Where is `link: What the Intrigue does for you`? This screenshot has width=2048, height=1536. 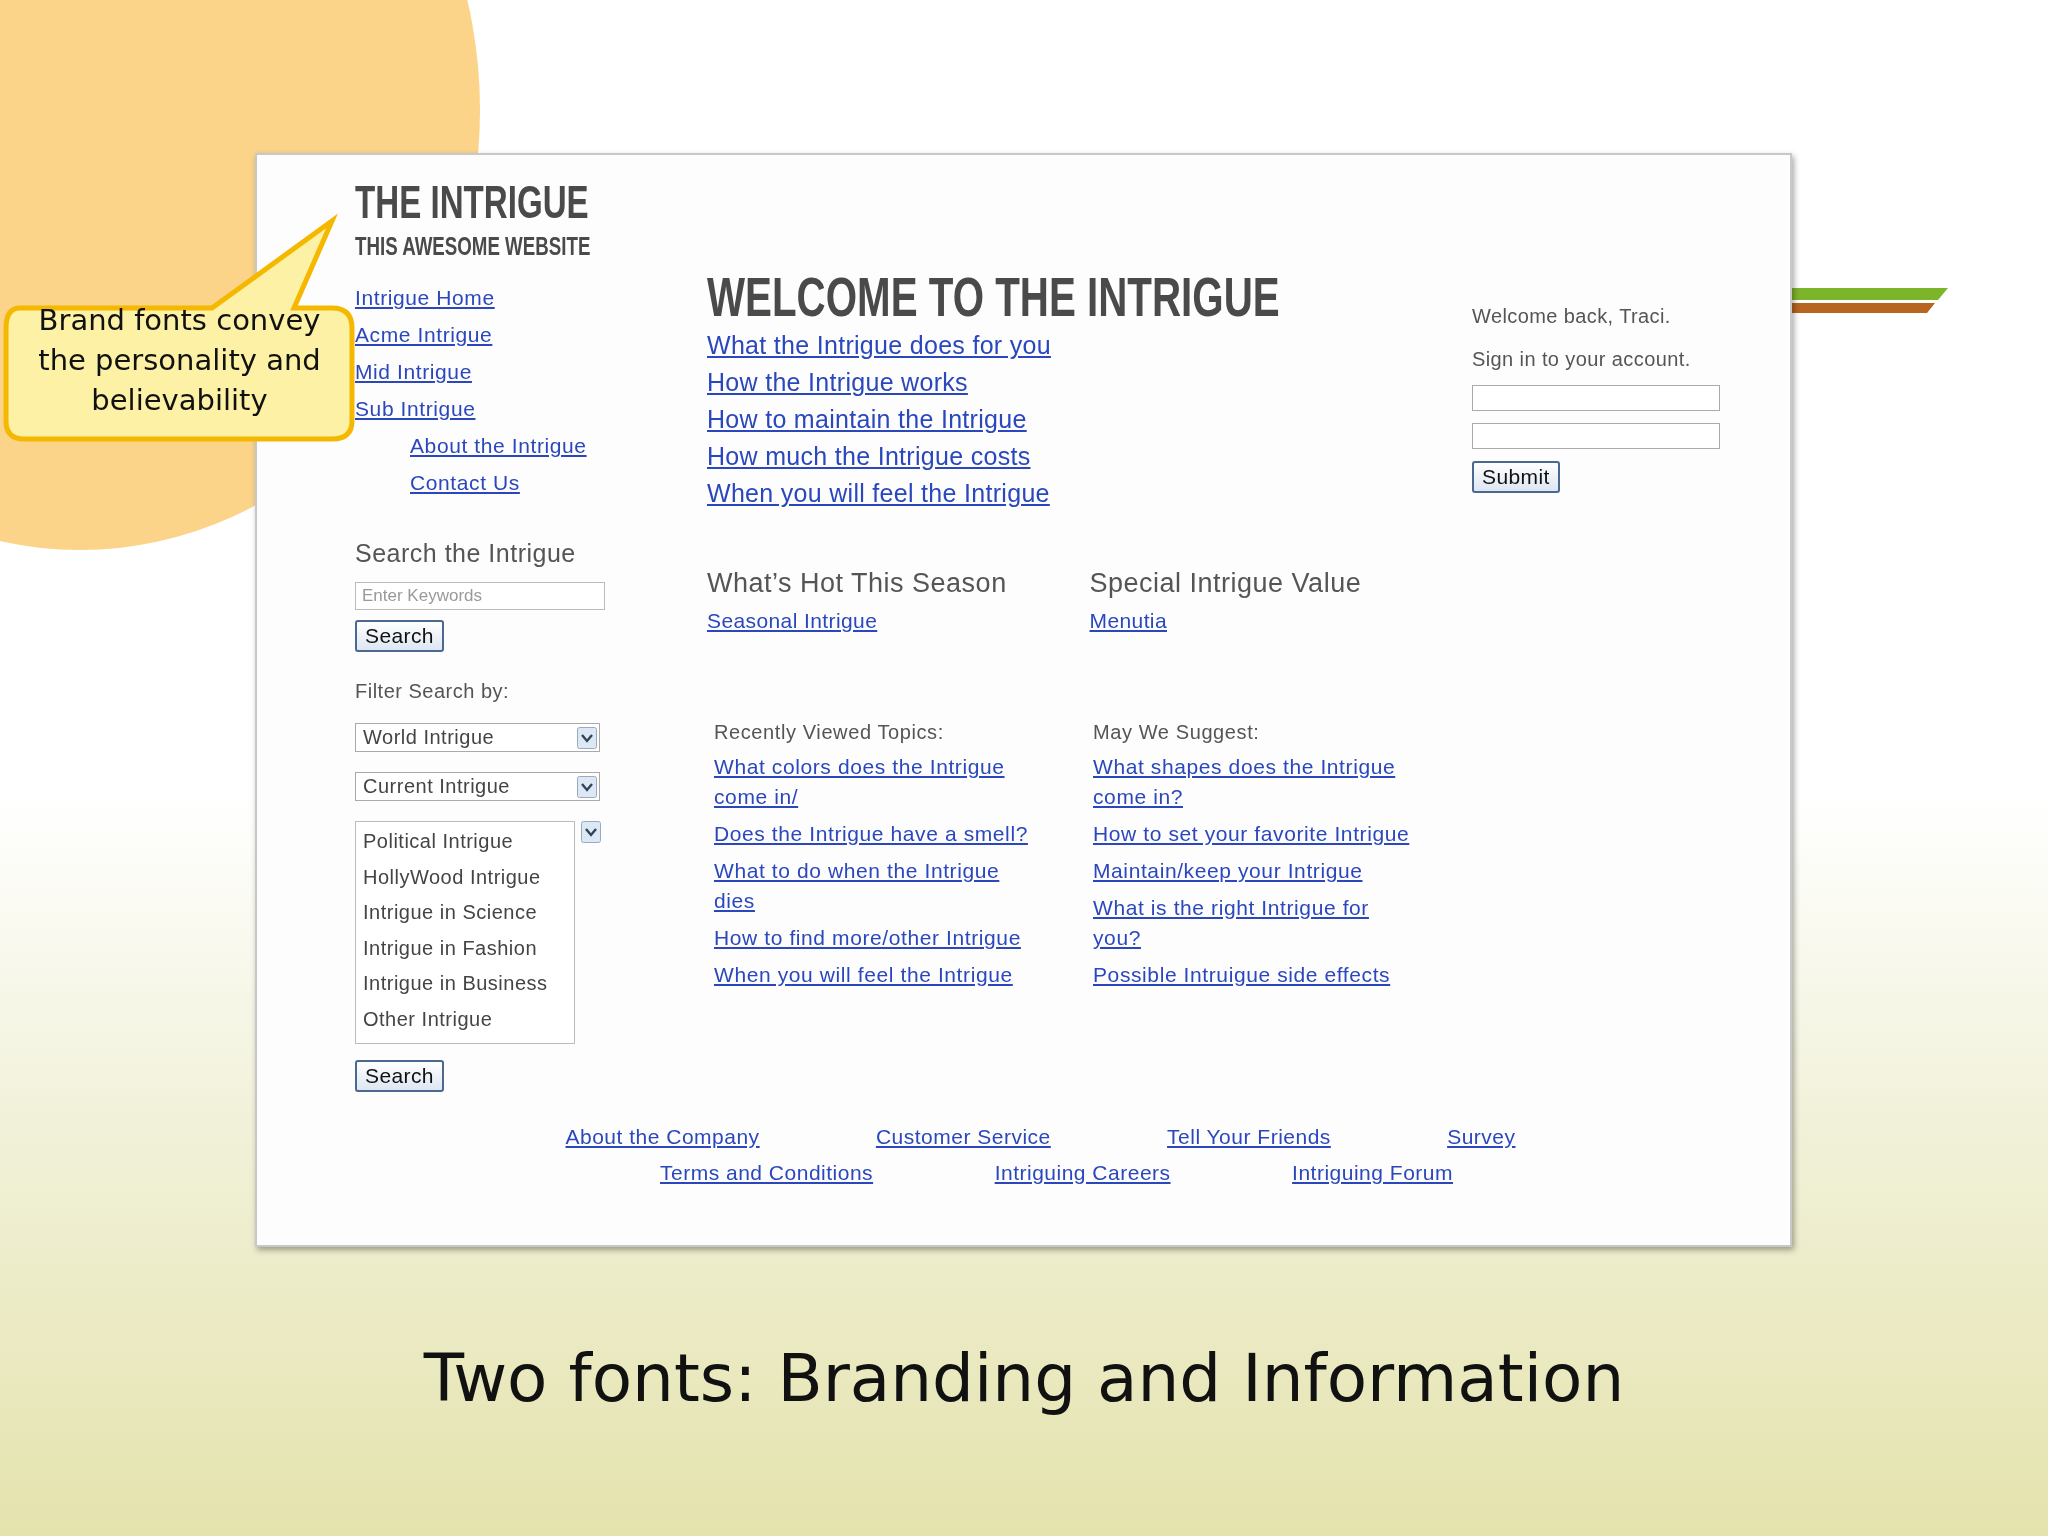
link: What the Intrigue does for you is located at coordinates (879, 345).